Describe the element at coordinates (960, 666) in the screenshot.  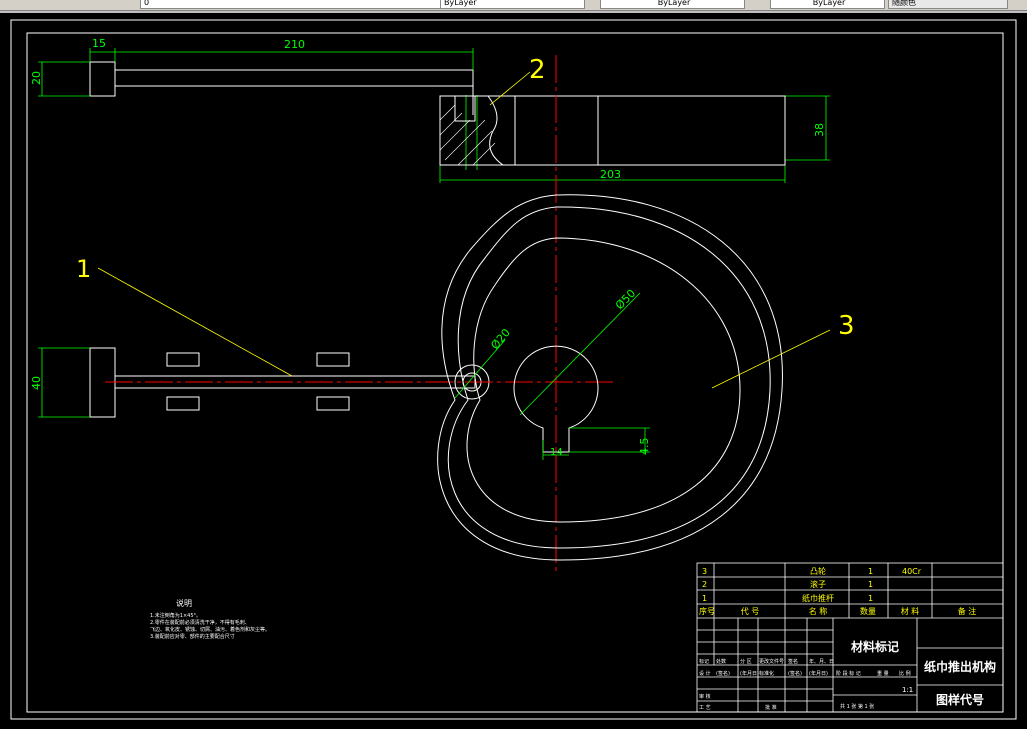
I see `drawing-title: 纸巾推出机构` at that location.